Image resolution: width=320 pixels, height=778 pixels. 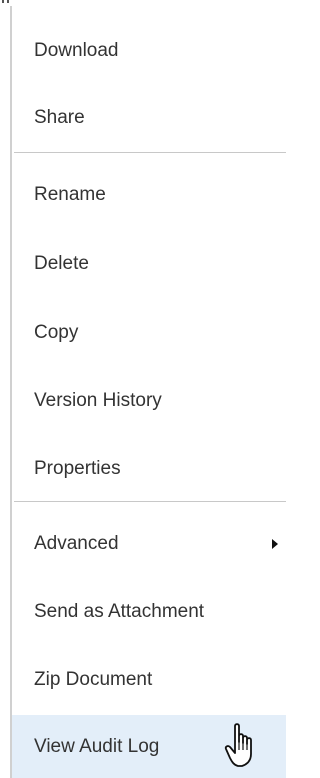 What do you see at coordinates (97, 746) in the screenshot?
I see `menu-item-label: View Audit Log` at bounding box center [97, 746].